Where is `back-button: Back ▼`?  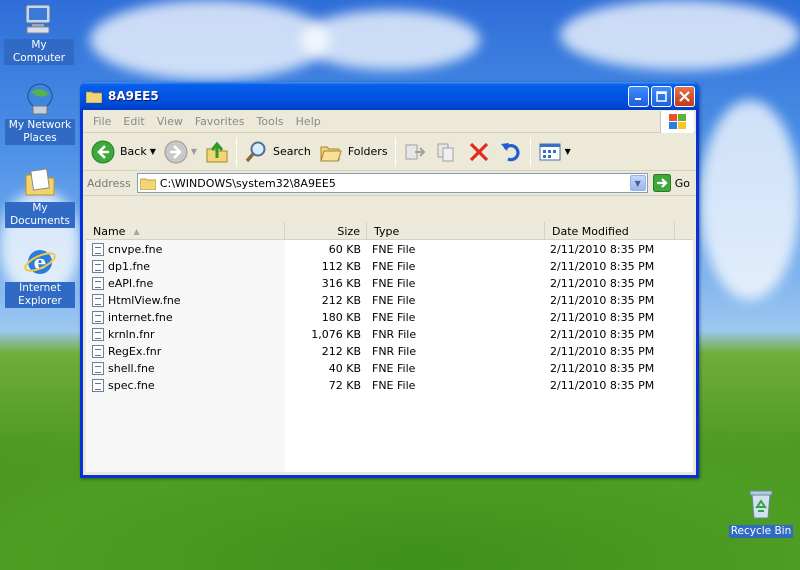
back-button: Back ▼ is located at coordinates (123, 152).